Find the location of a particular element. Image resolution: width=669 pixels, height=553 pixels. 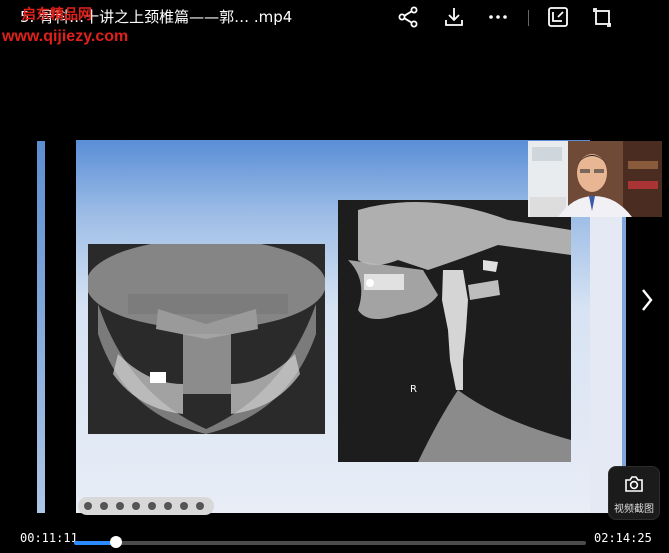

total-time: 02:14:25 is located at coordinates (623, 538).